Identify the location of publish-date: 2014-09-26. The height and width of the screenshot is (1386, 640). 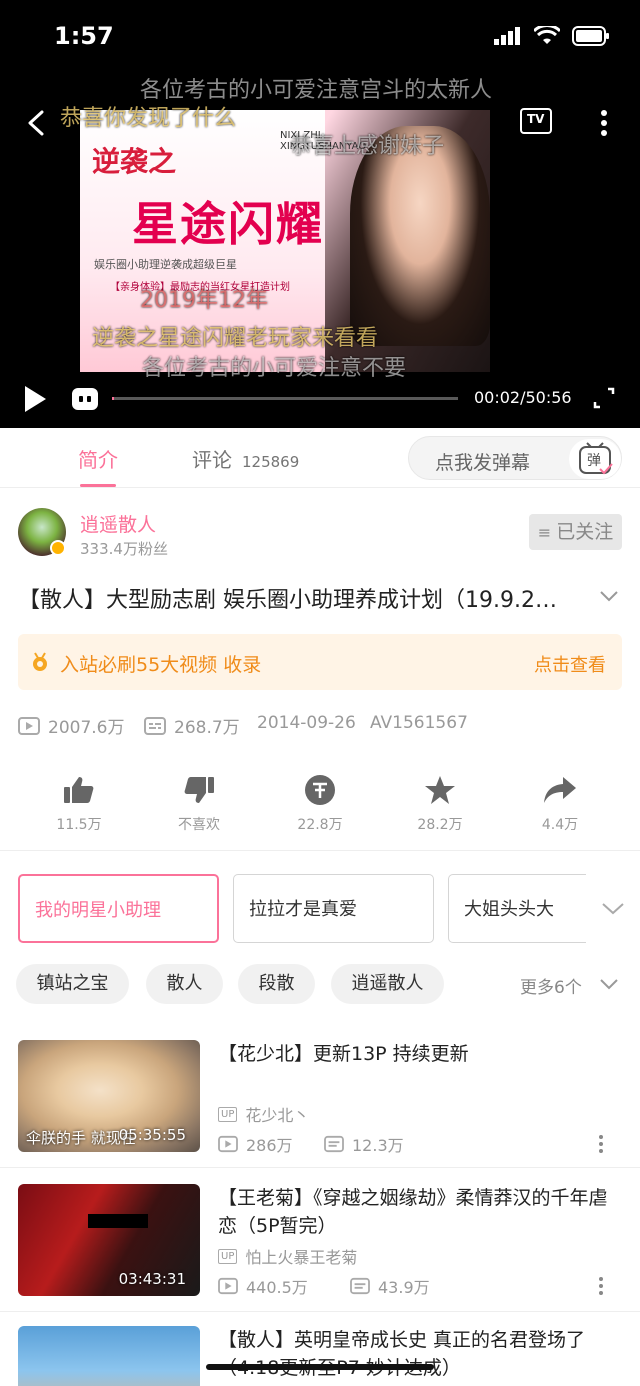
(306, 723).